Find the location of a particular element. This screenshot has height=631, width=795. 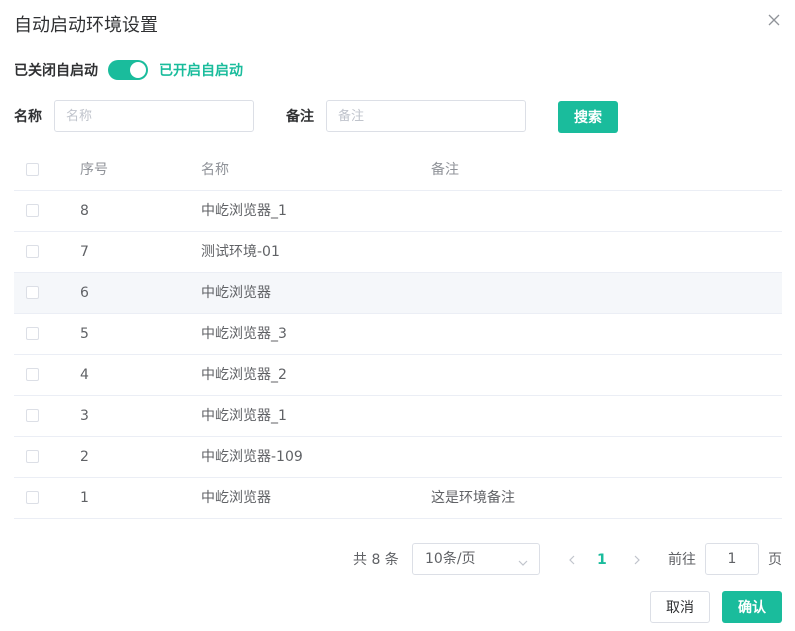

row-index: 4 is located at coordinates (84, 375).